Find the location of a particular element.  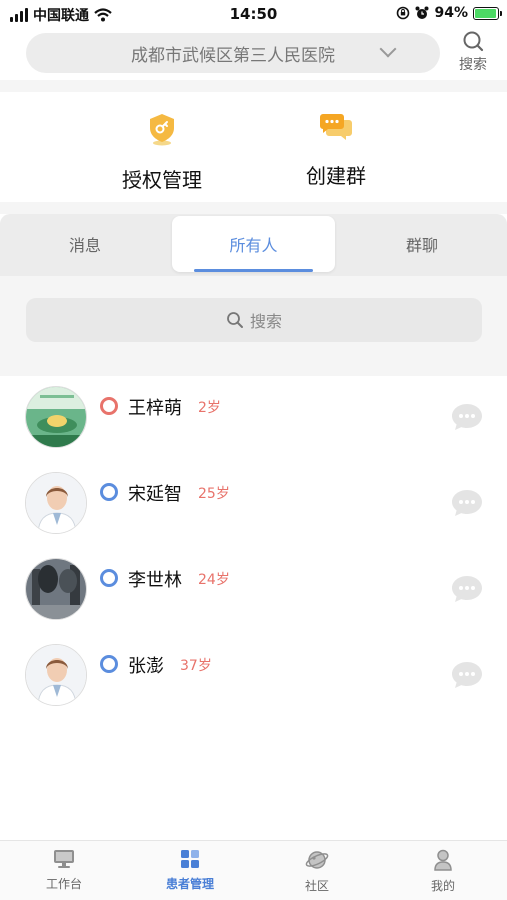

tab-label: 群聊 is located at coordinates (421, 245).